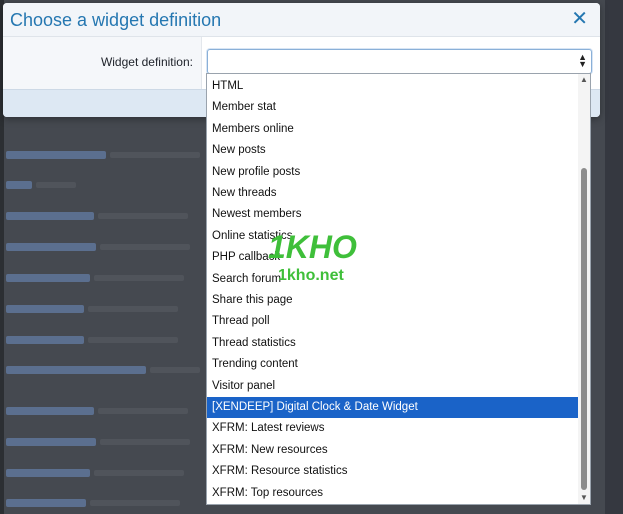 The image size is (623, 514). I want to click on dropdown-option: Newest members, so click(393, 214).